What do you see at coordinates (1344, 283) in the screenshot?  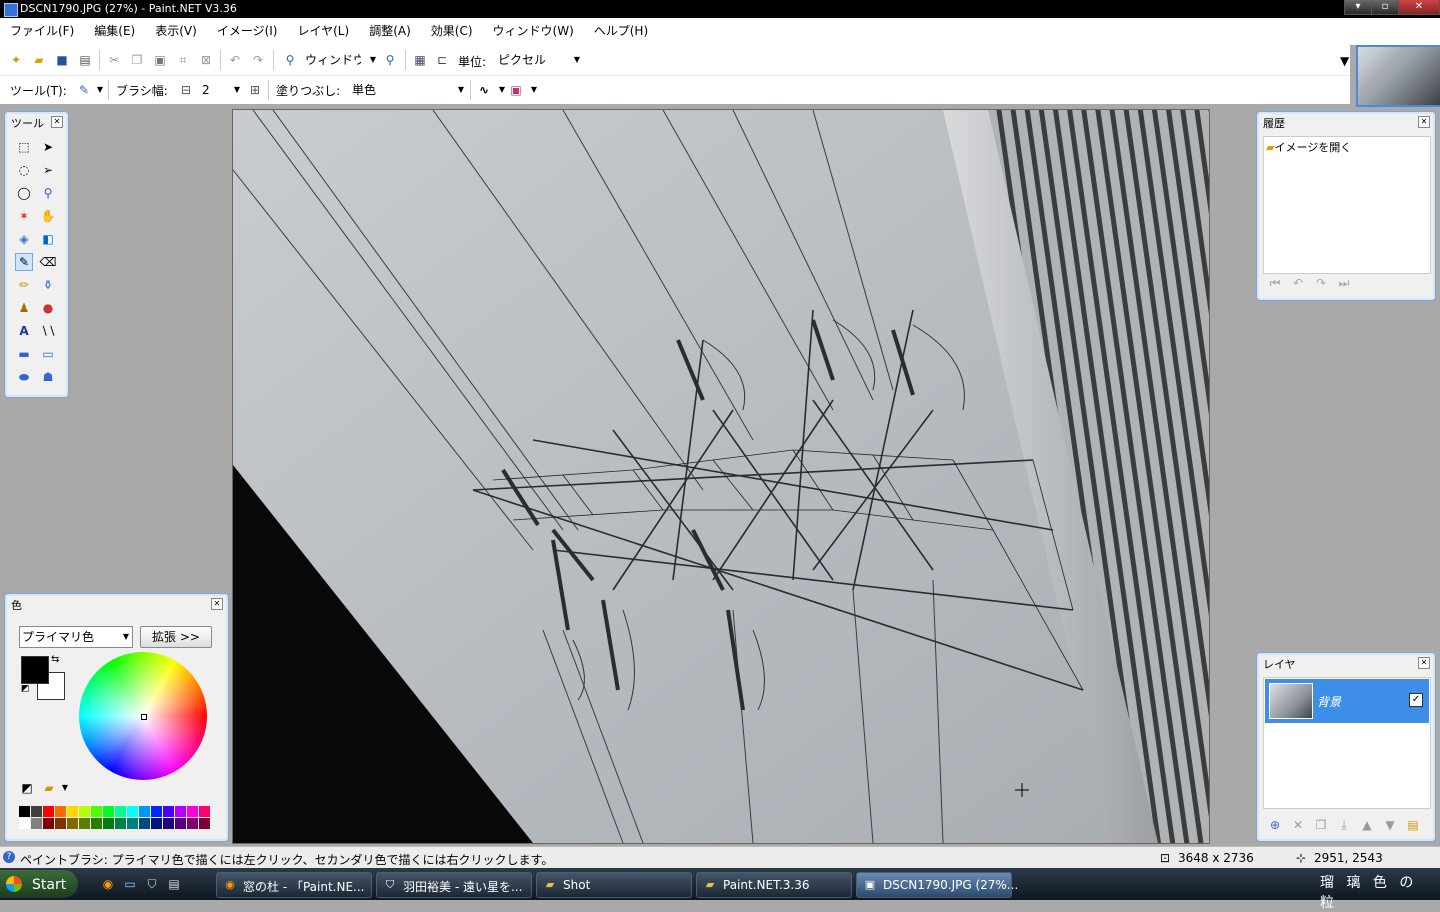 I see `fast-forward-icon: ⏭` at bounding box center [1344, 283].